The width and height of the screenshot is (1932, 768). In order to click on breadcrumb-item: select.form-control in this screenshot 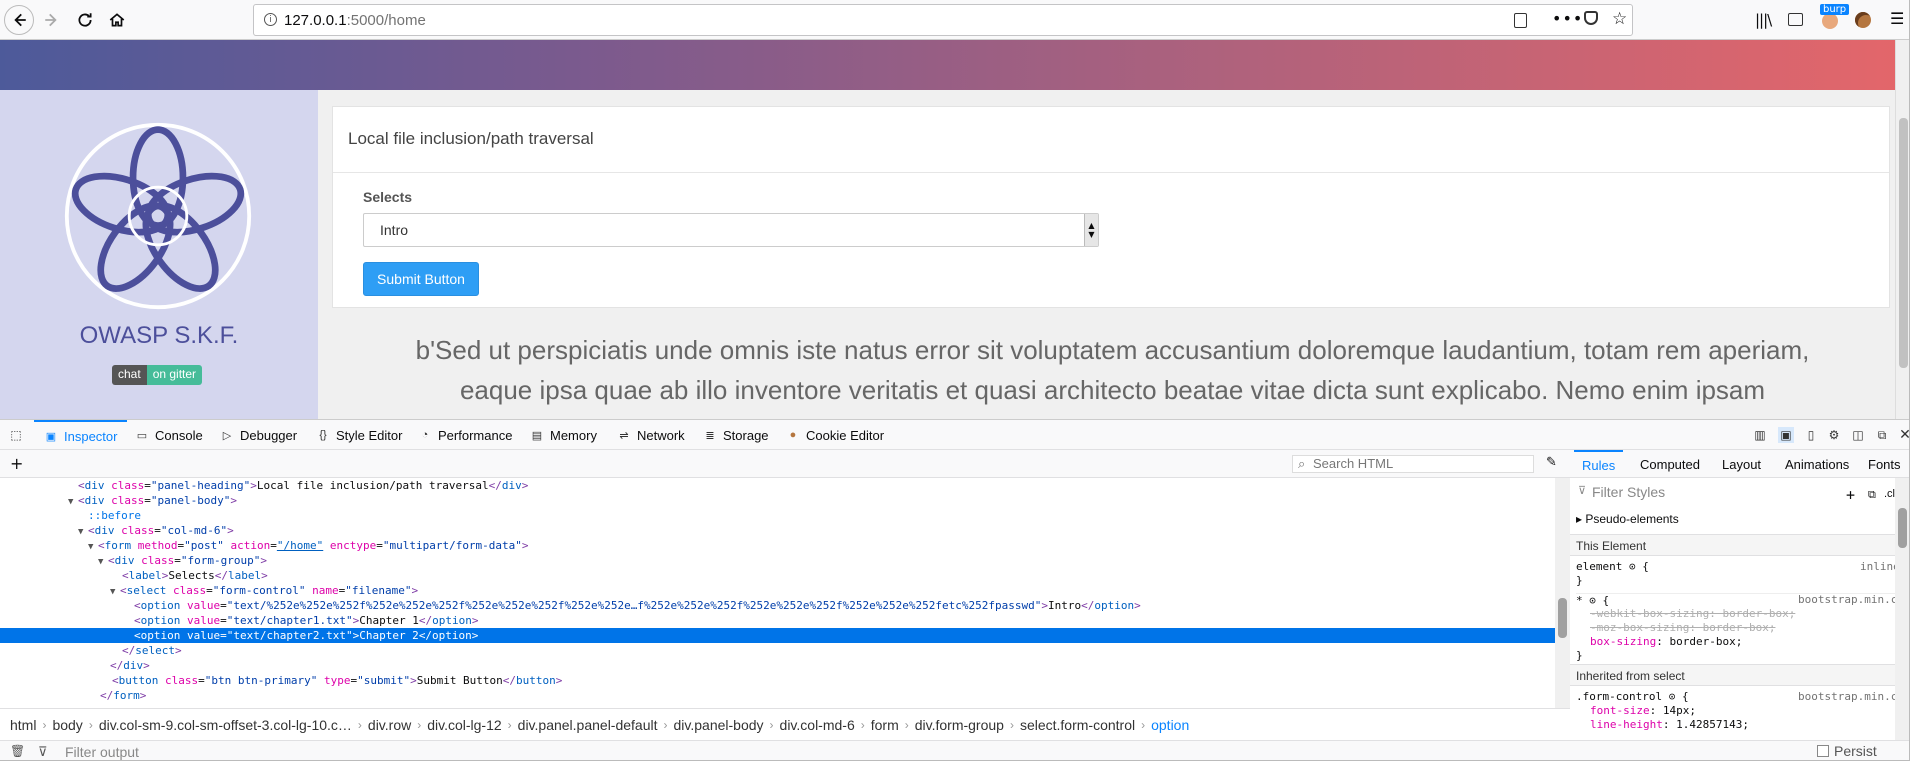, I will do `click(1077, 725)`.